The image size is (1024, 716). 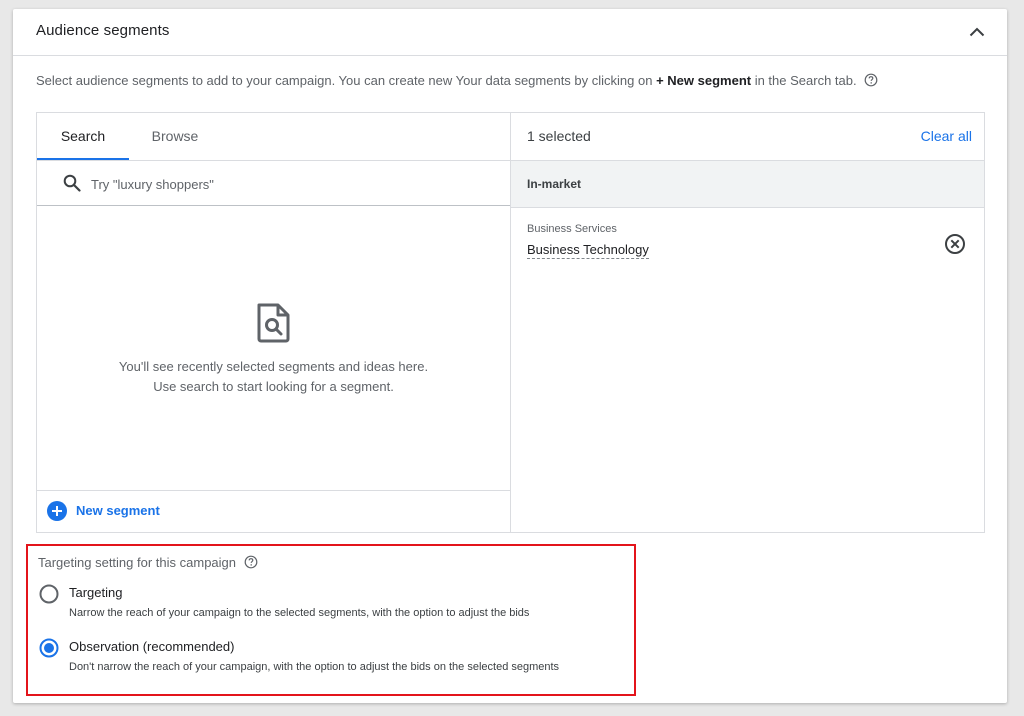 What do you see at coordinates (49, 648) in the screenshot?
I see `radio-checked-icon` at bounding box center [49, 648].